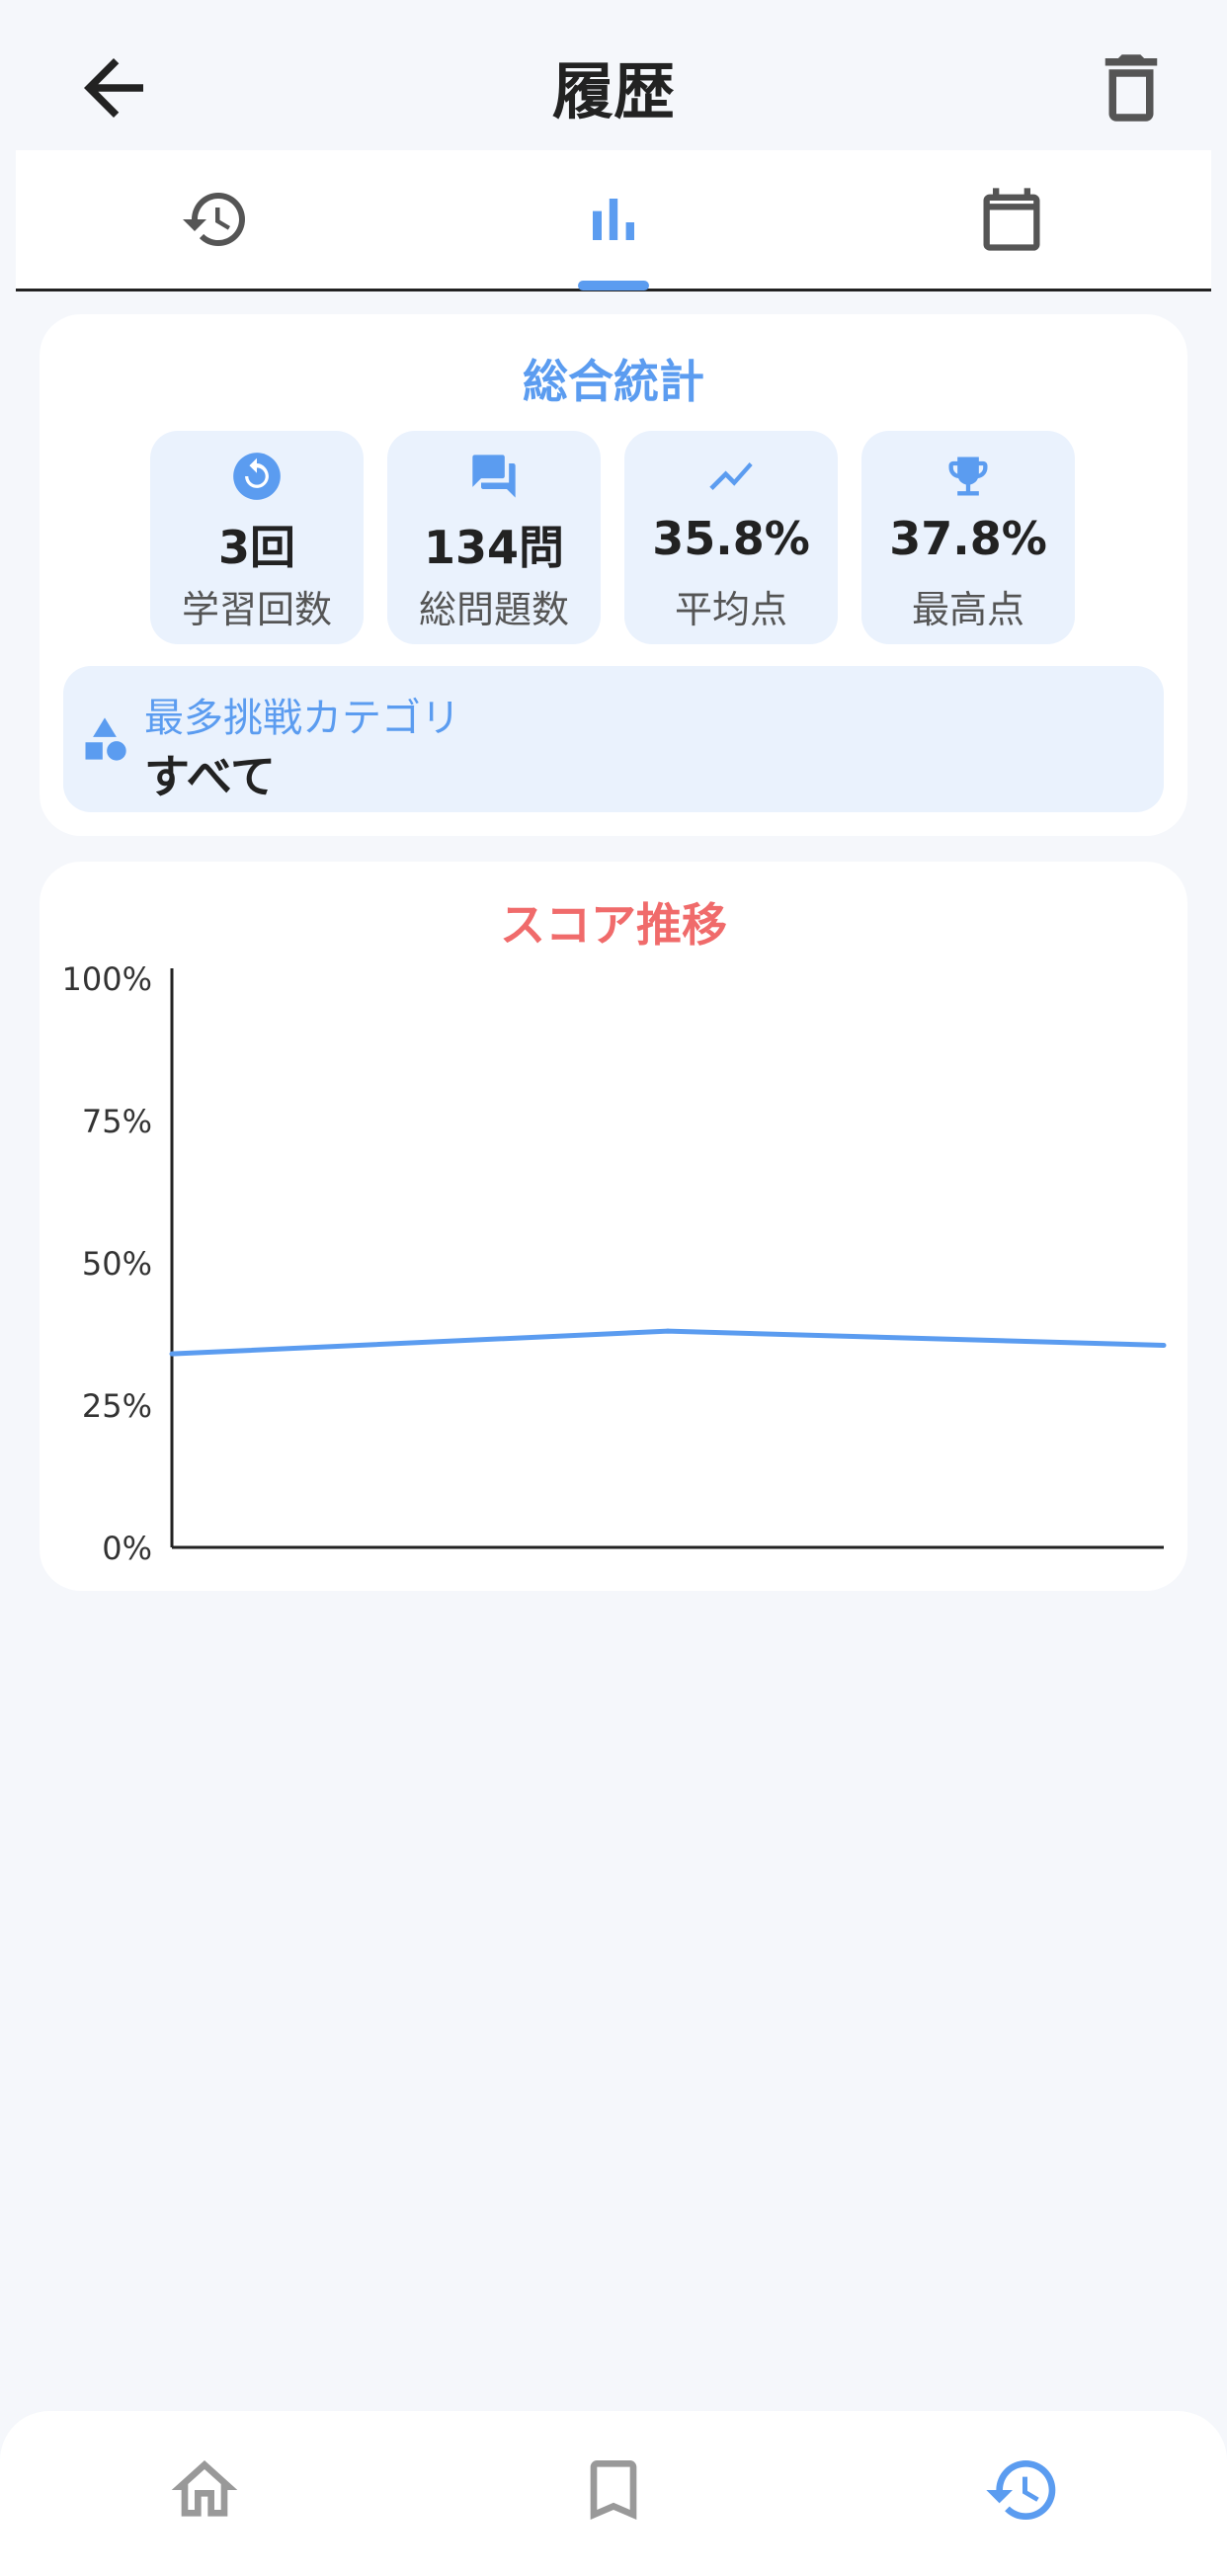 The image size is (1227, 2576). I want to click on stat-label: 最高点, so click(967, 609).